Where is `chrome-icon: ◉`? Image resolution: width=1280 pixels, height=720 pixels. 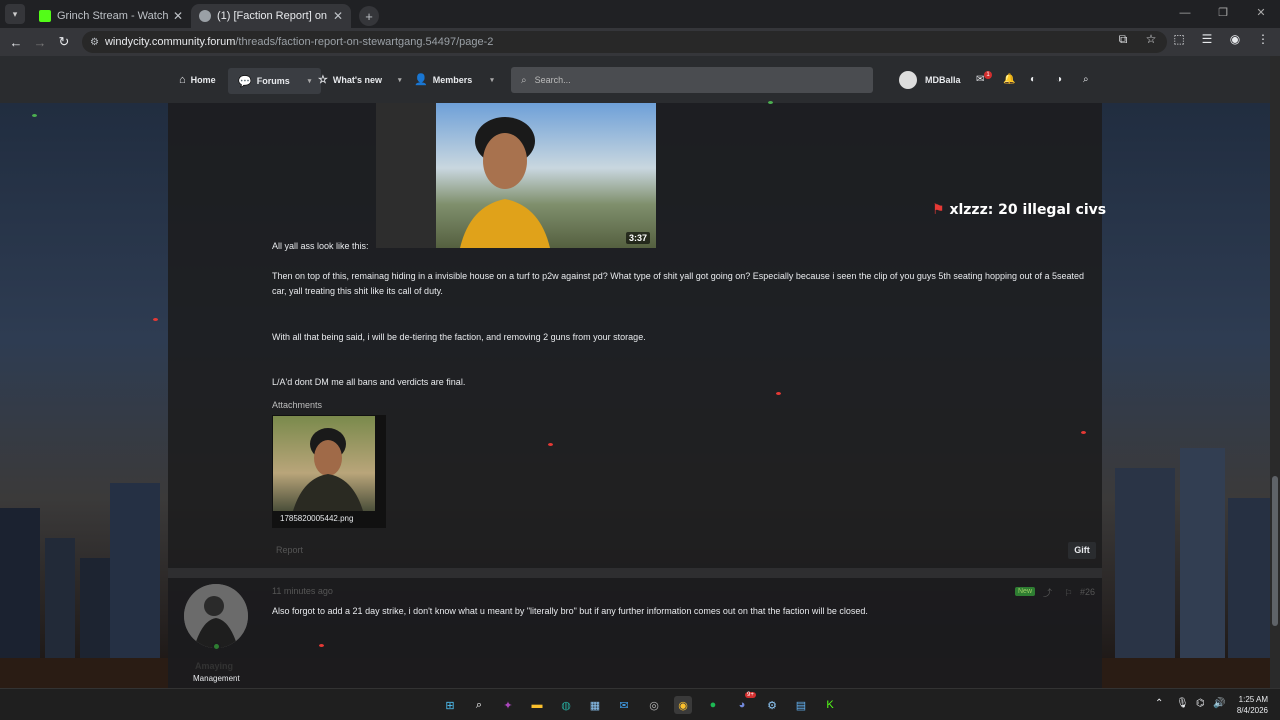 chrome-icon: ◉ is located at coordinates (683, 705).